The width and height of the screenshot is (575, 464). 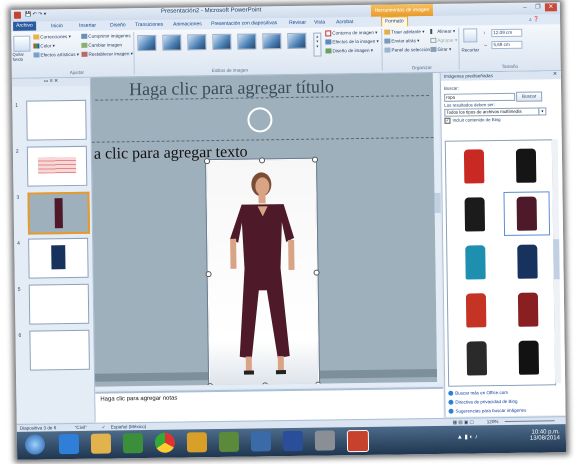 I want to click on file-explorer-icon, so click(x=101, y=443).